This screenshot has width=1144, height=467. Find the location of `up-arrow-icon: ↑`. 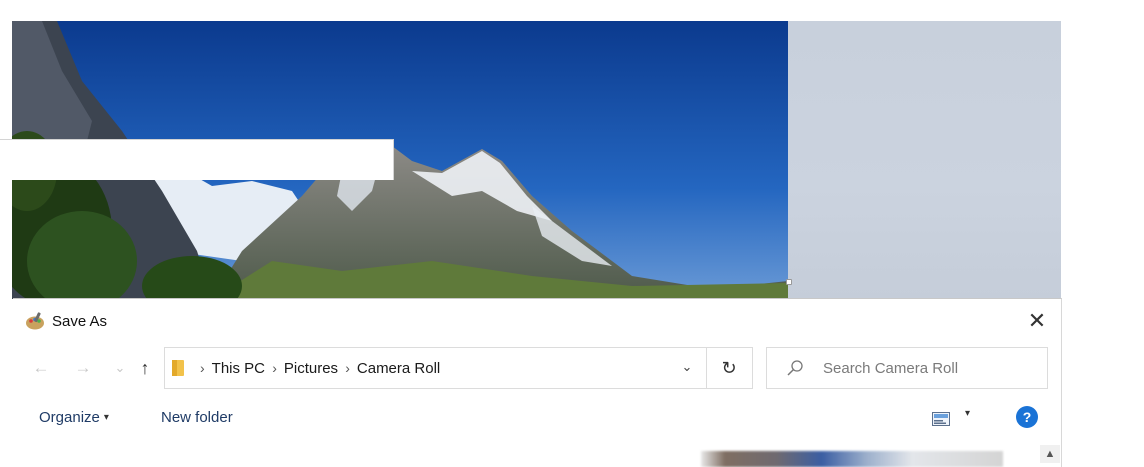

up-arrow-icon: ↑ is located at coordinates (145, 368).